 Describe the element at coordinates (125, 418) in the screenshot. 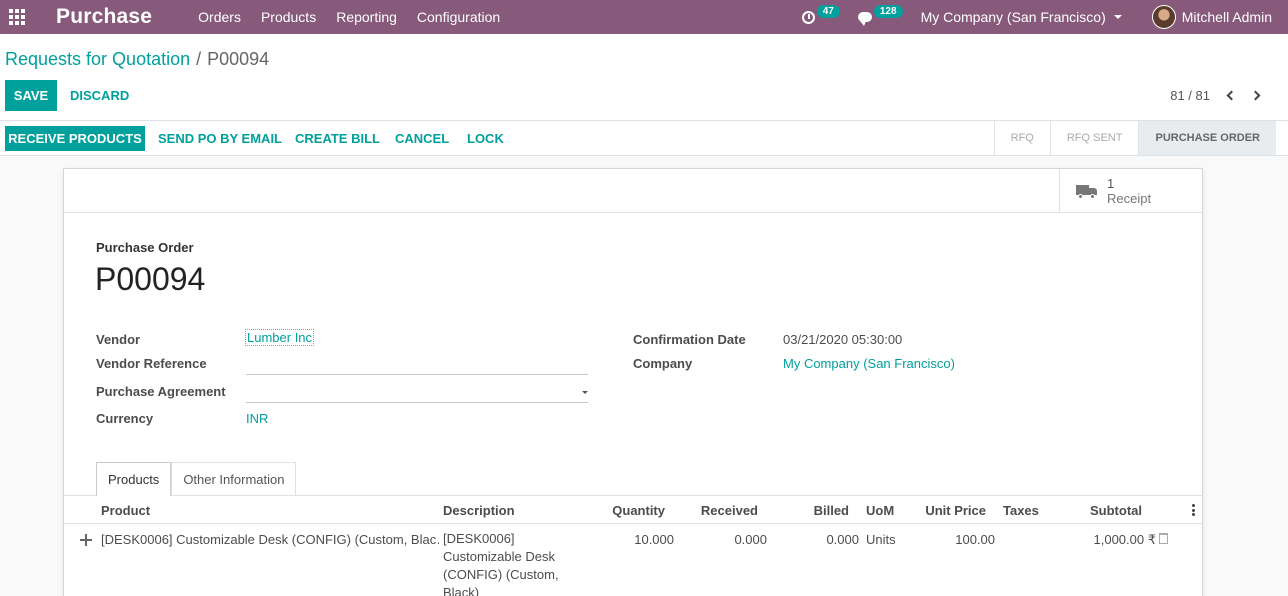

I see `currency-label: Currency` at that location.